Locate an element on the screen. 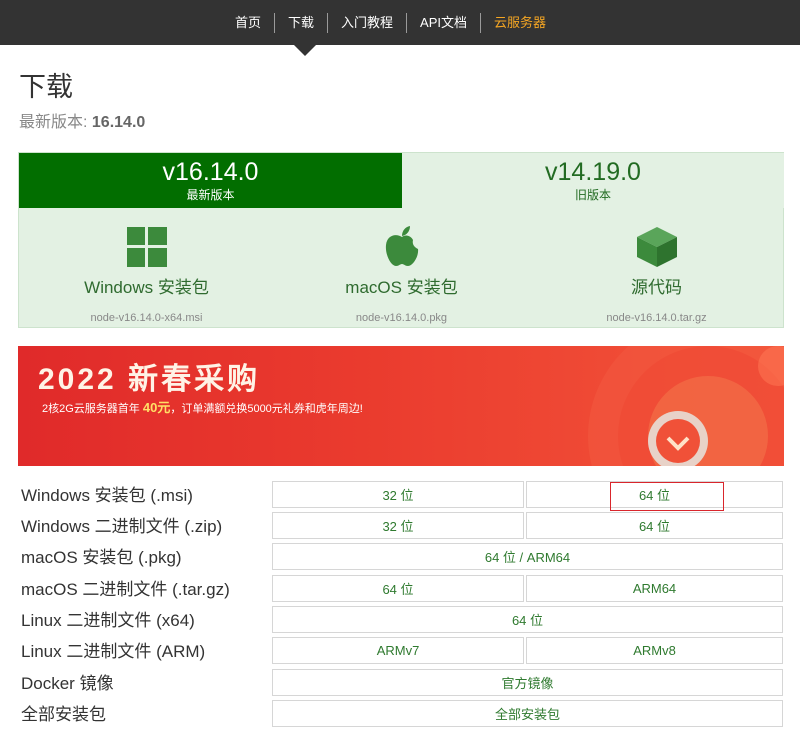  table-row: macOS 安装包 (.pkg) 64 位 / ARM64 is located at coordinates (401, 557).